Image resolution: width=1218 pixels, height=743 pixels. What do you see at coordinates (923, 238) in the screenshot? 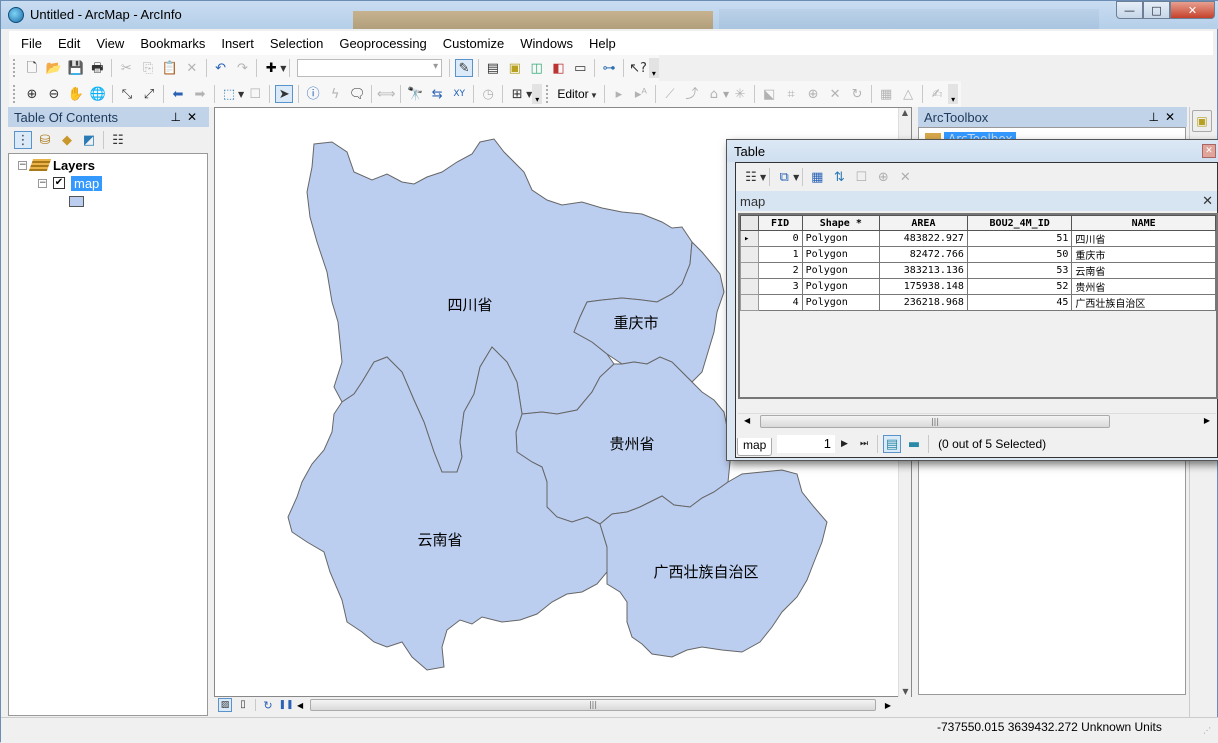
I see `cell-area: 483822.927` at bounding box center [923, 238].